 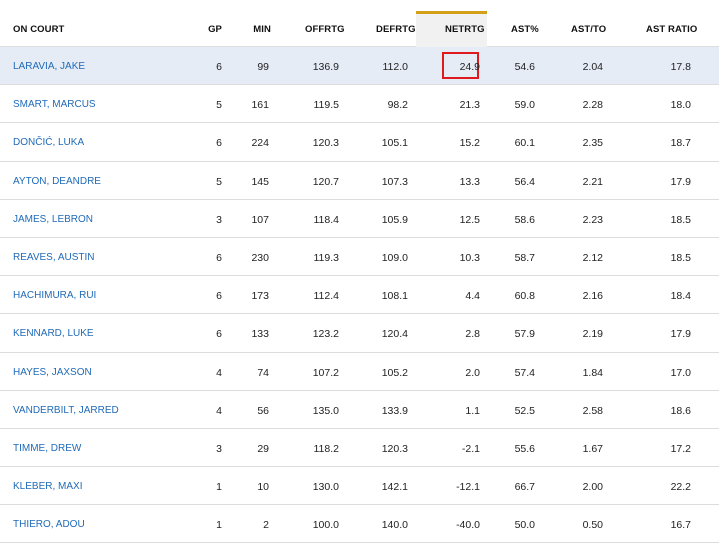 I want to click on cell-ast-to: 2.00, so click(x=592, y=487).